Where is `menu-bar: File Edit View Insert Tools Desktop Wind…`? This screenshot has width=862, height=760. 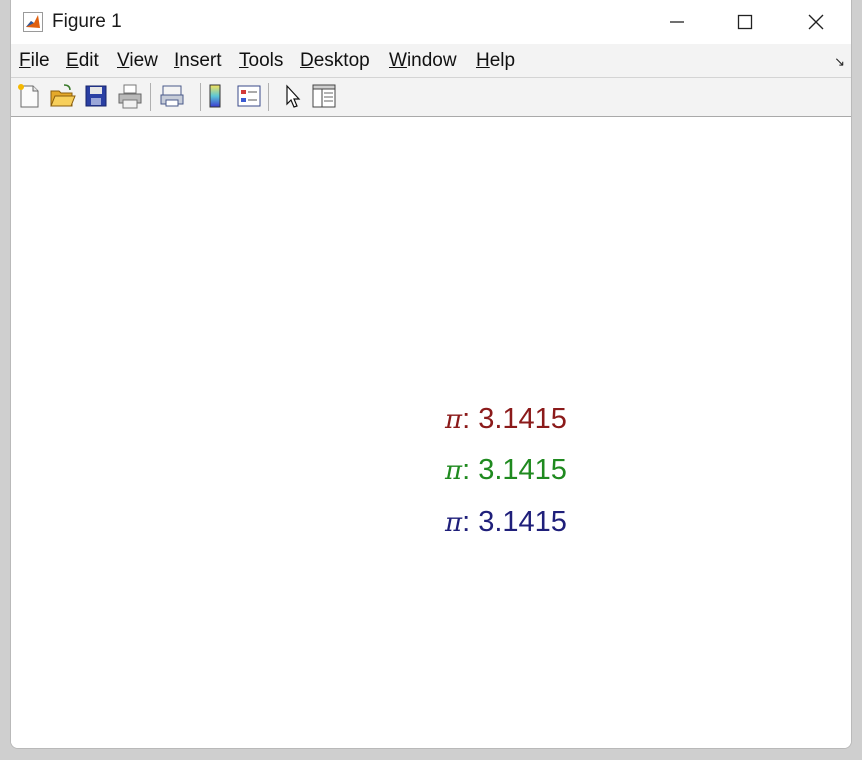
menu-bar: File Edit View Insert Tools Desktop Wind… is located at coordinates (431, 61).